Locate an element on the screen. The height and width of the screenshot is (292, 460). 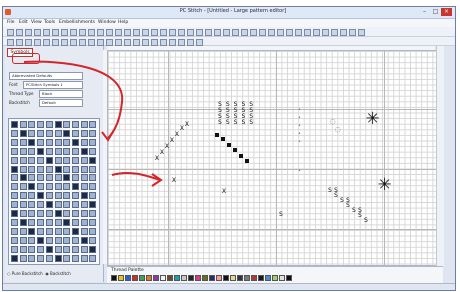
menu-tools: Tools is located at coordinates (49, 22).